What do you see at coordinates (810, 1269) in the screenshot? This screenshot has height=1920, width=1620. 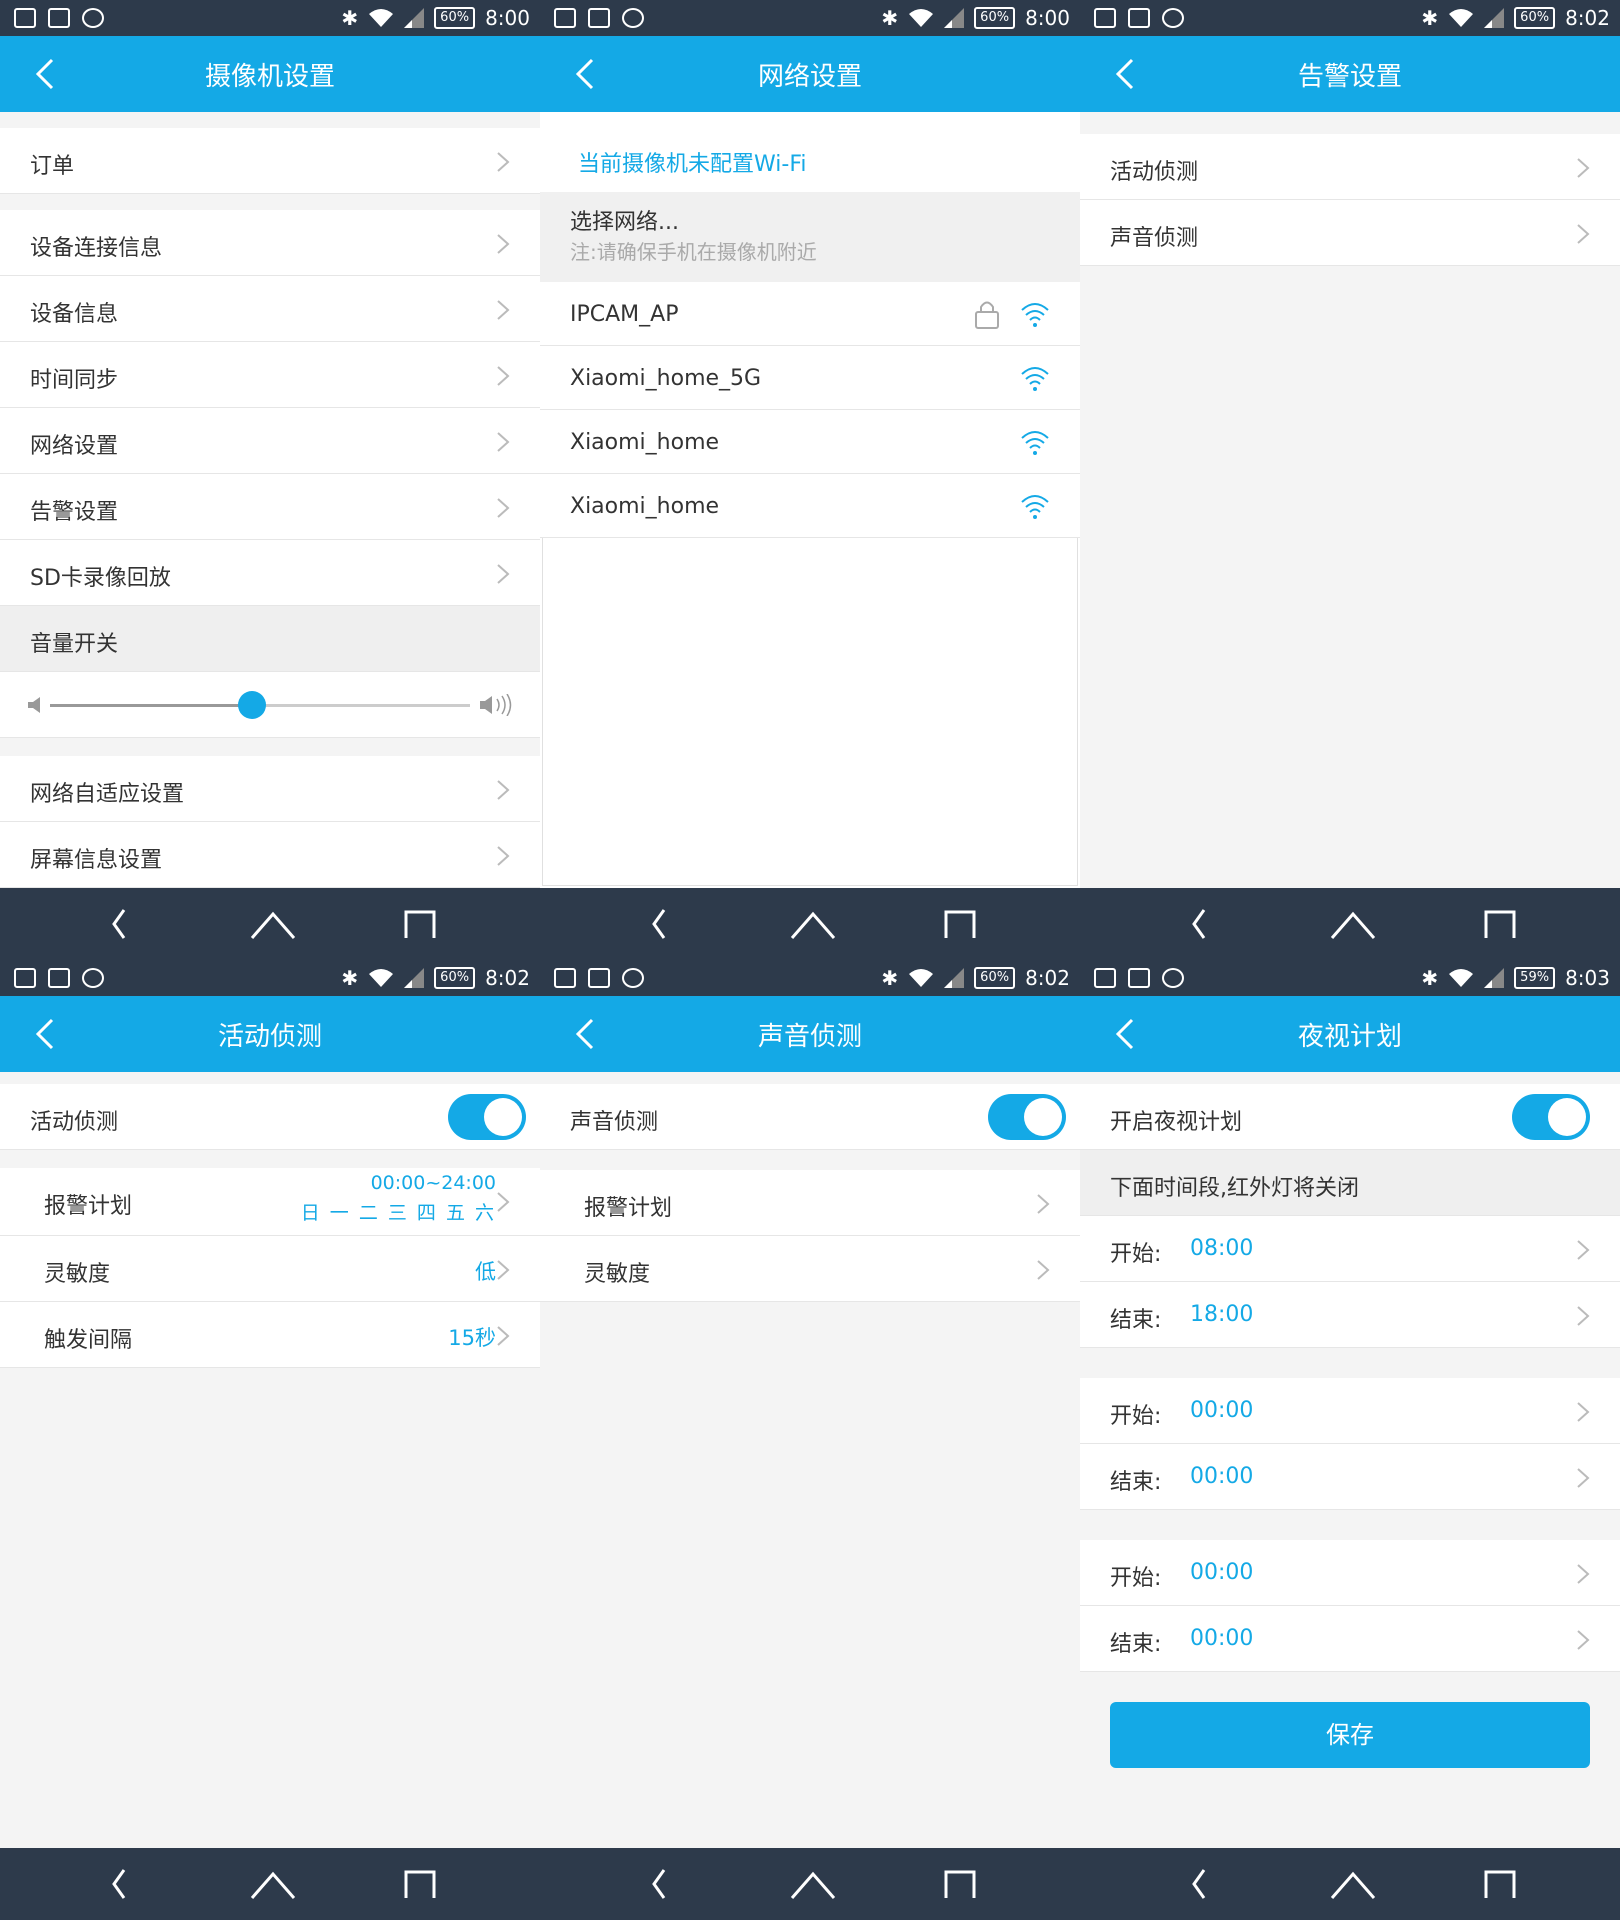 I see `sensitivity-row: 灵敏度` at bounding box center [810, 1269].